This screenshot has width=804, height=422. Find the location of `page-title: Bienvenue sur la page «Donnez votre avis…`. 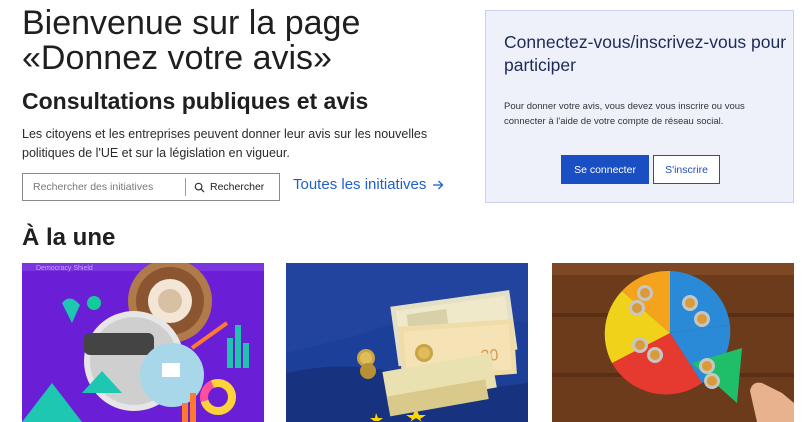

page-title: Bienvenue sur la page «Donnez votre avis… is located at coordinates (191, 40).